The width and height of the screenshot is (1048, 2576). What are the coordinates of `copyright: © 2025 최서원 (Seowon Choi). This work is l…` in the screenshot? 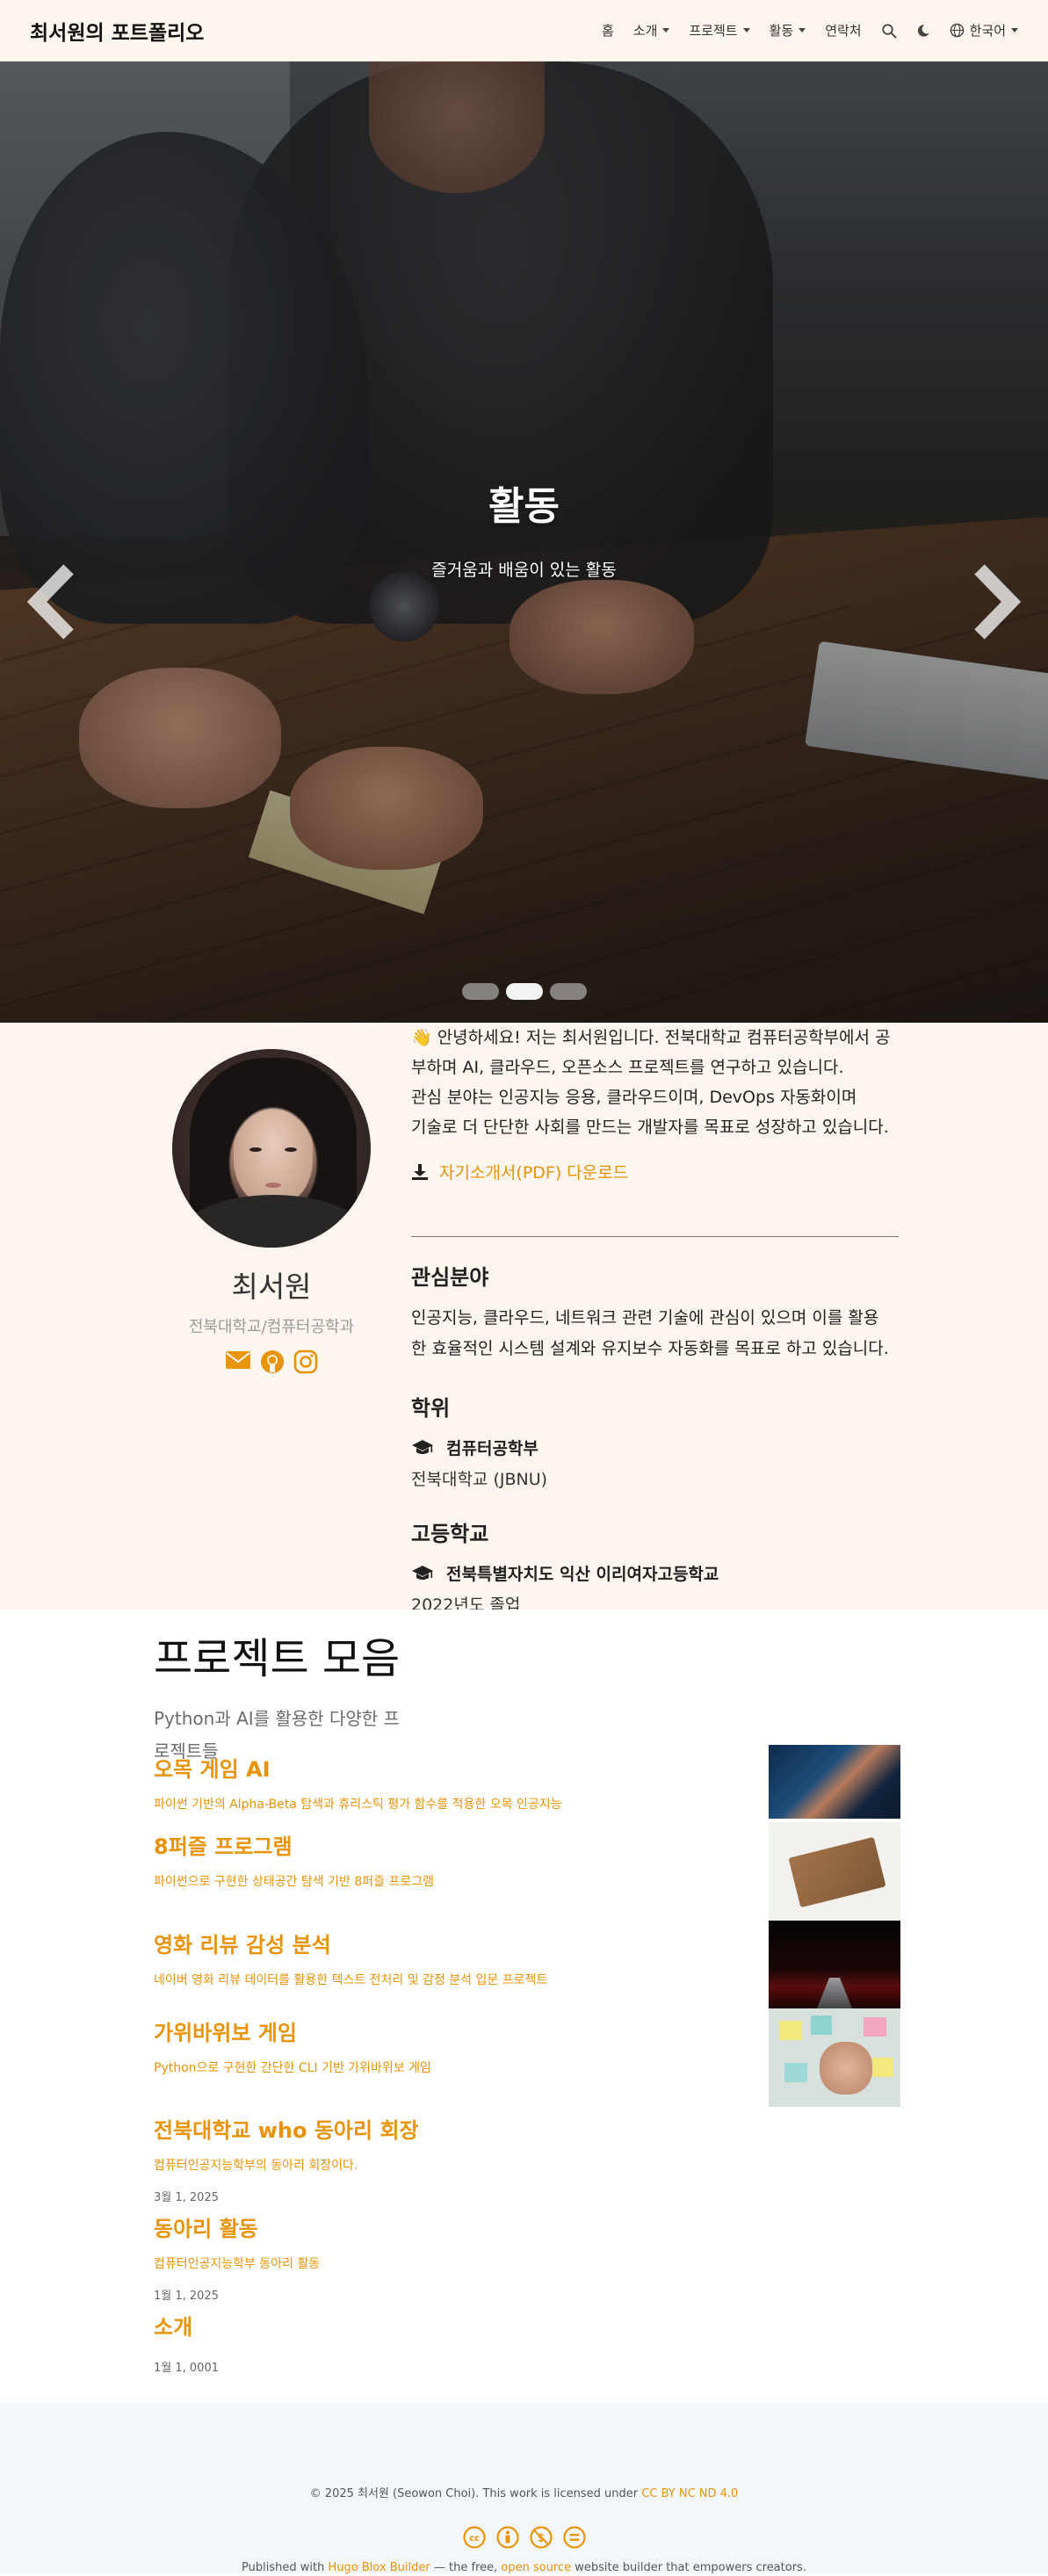 It's located at (524, 2492).